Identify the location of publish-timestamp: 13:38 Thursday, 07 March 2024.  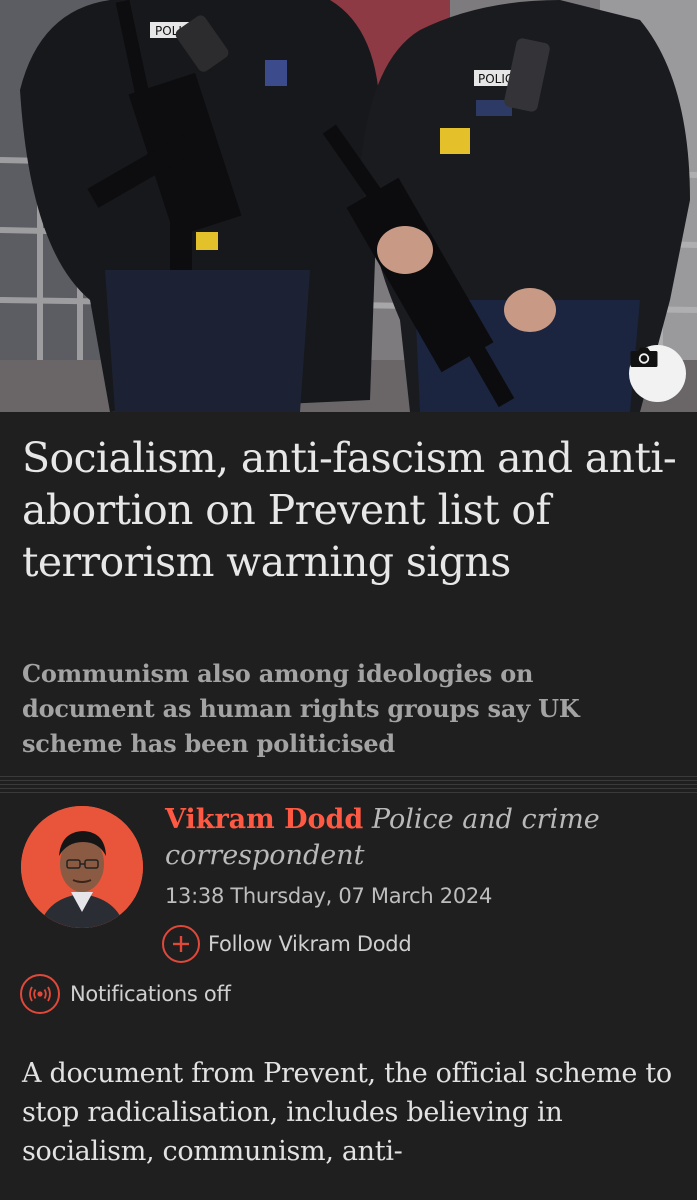
(329, 896).